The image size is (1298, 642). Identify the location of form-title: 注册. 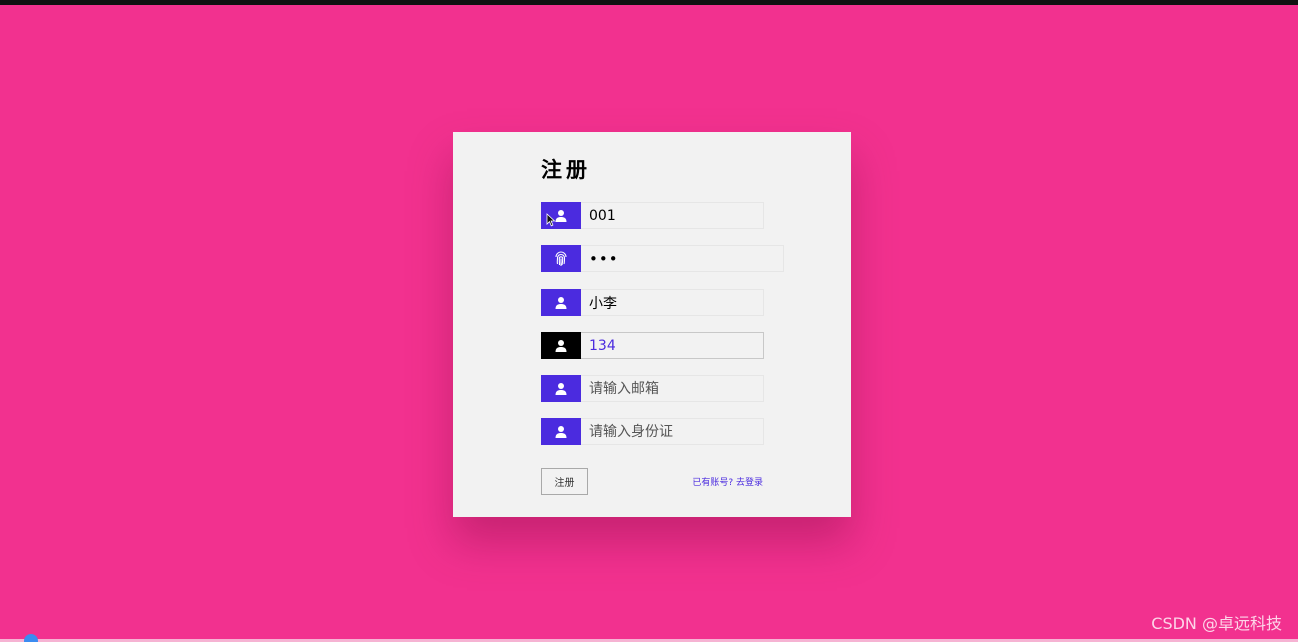
(566, 170).